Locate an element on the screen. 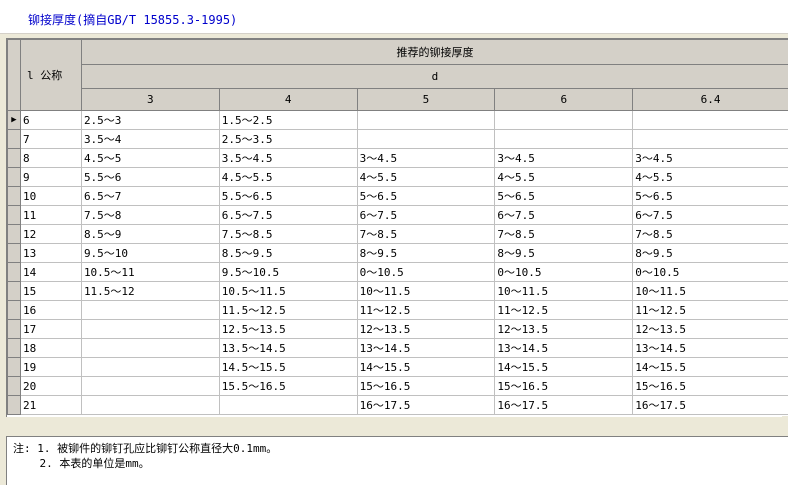 The width and height of the screenshot is (788, 485). cell-thickness: 2.5～3.5 is located at coordinates (288, 139).